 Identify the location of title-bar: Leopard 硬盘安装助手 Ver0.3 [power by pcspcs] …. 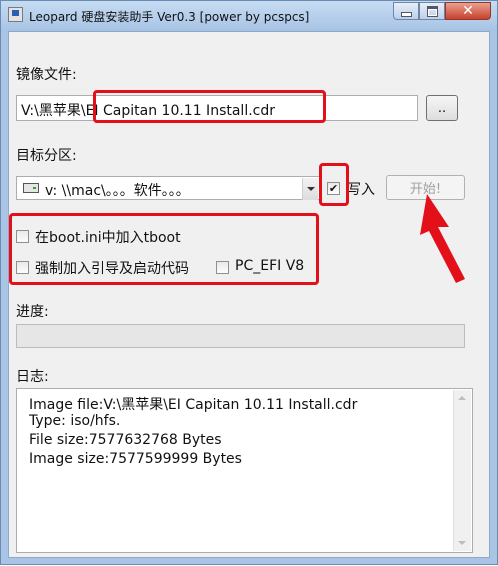
(249, 16).